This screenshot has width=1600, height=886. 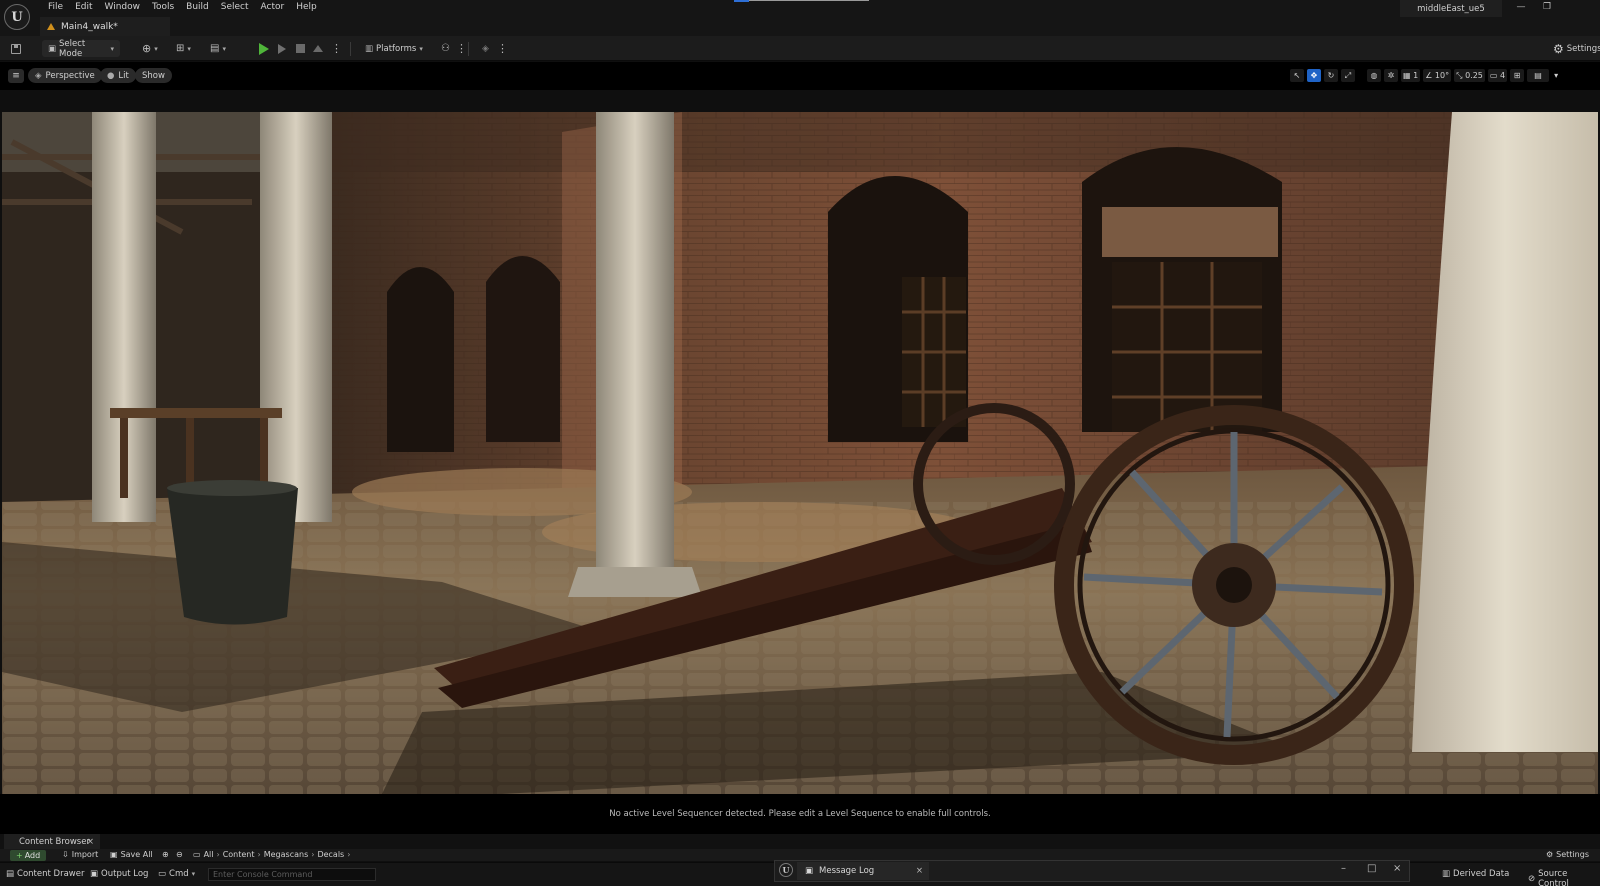 I want to click on viewport-layout-icon: ▤, so click(x=1538, y=75).